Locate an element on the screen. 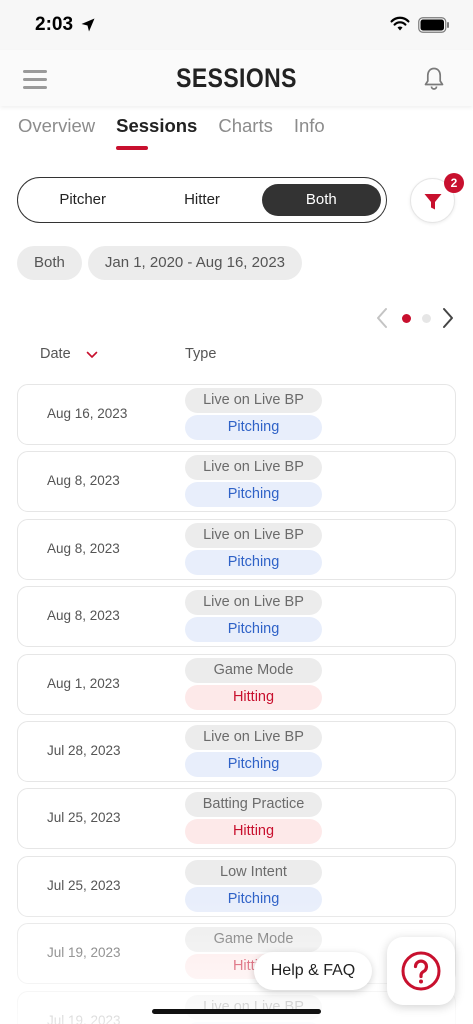 This screenshot has width=473, height=1024. filter-count-badge: 2 is located at coordinates (454, 183).